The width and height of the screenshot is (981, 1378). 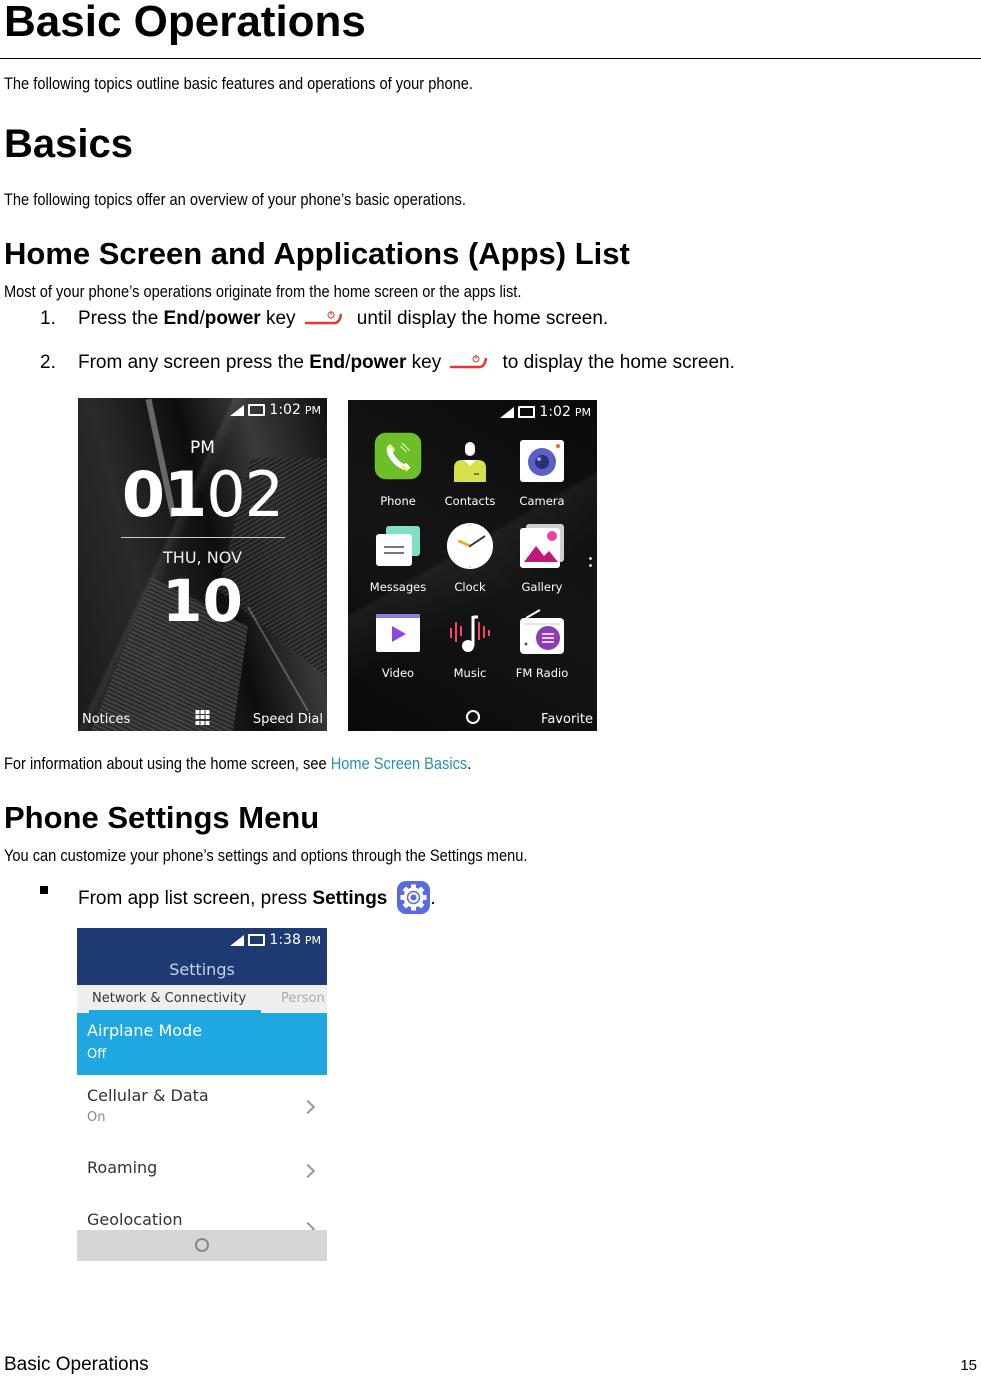 What do you see at coordinates (469, 763) in the screenshot?
I see `info-post: .` at bounding box center [469, 763].